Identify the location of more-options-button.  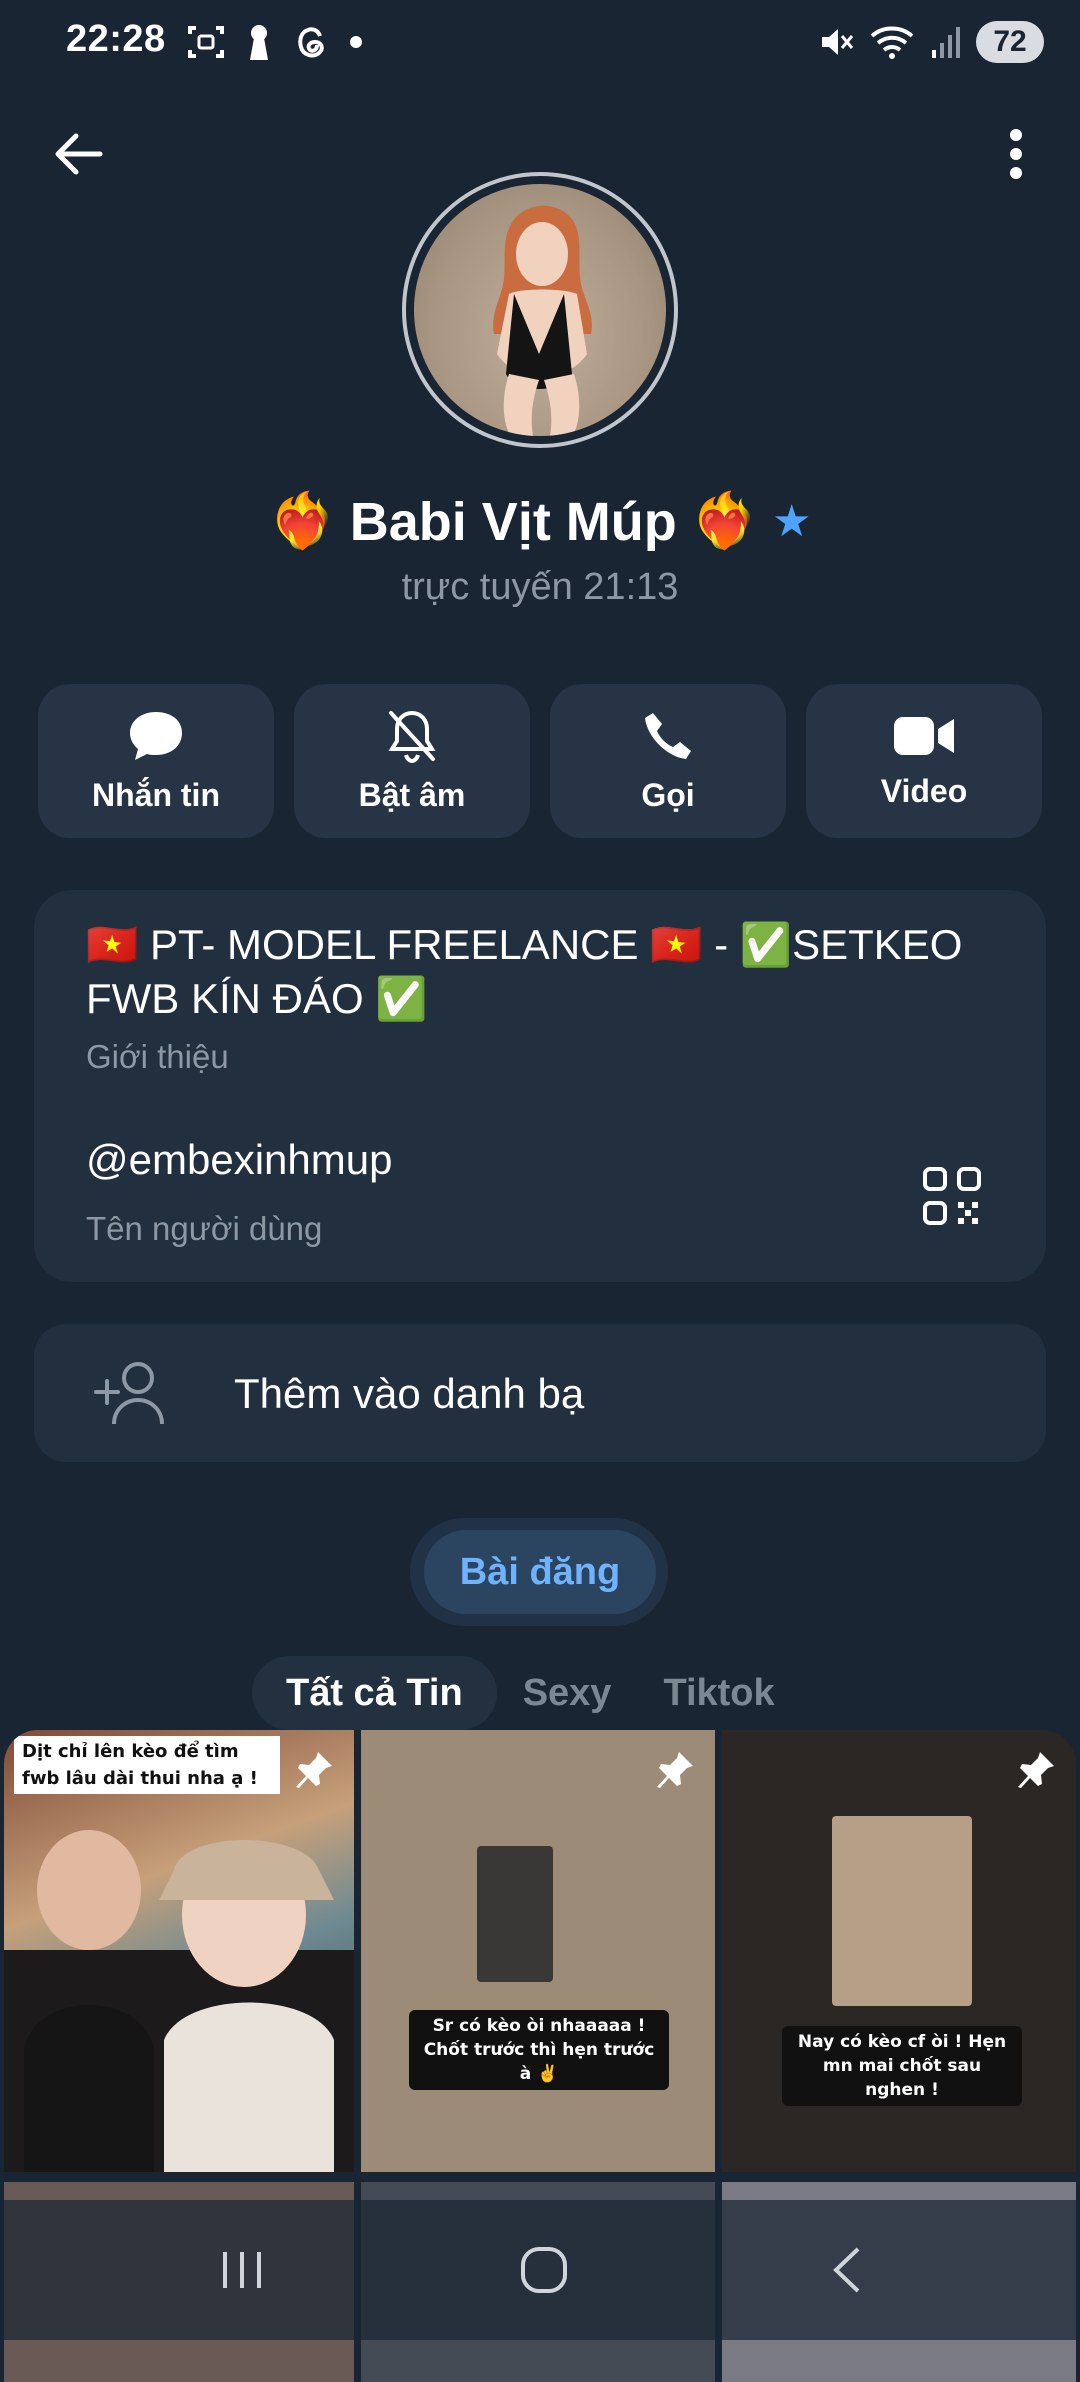
(1016, 154).